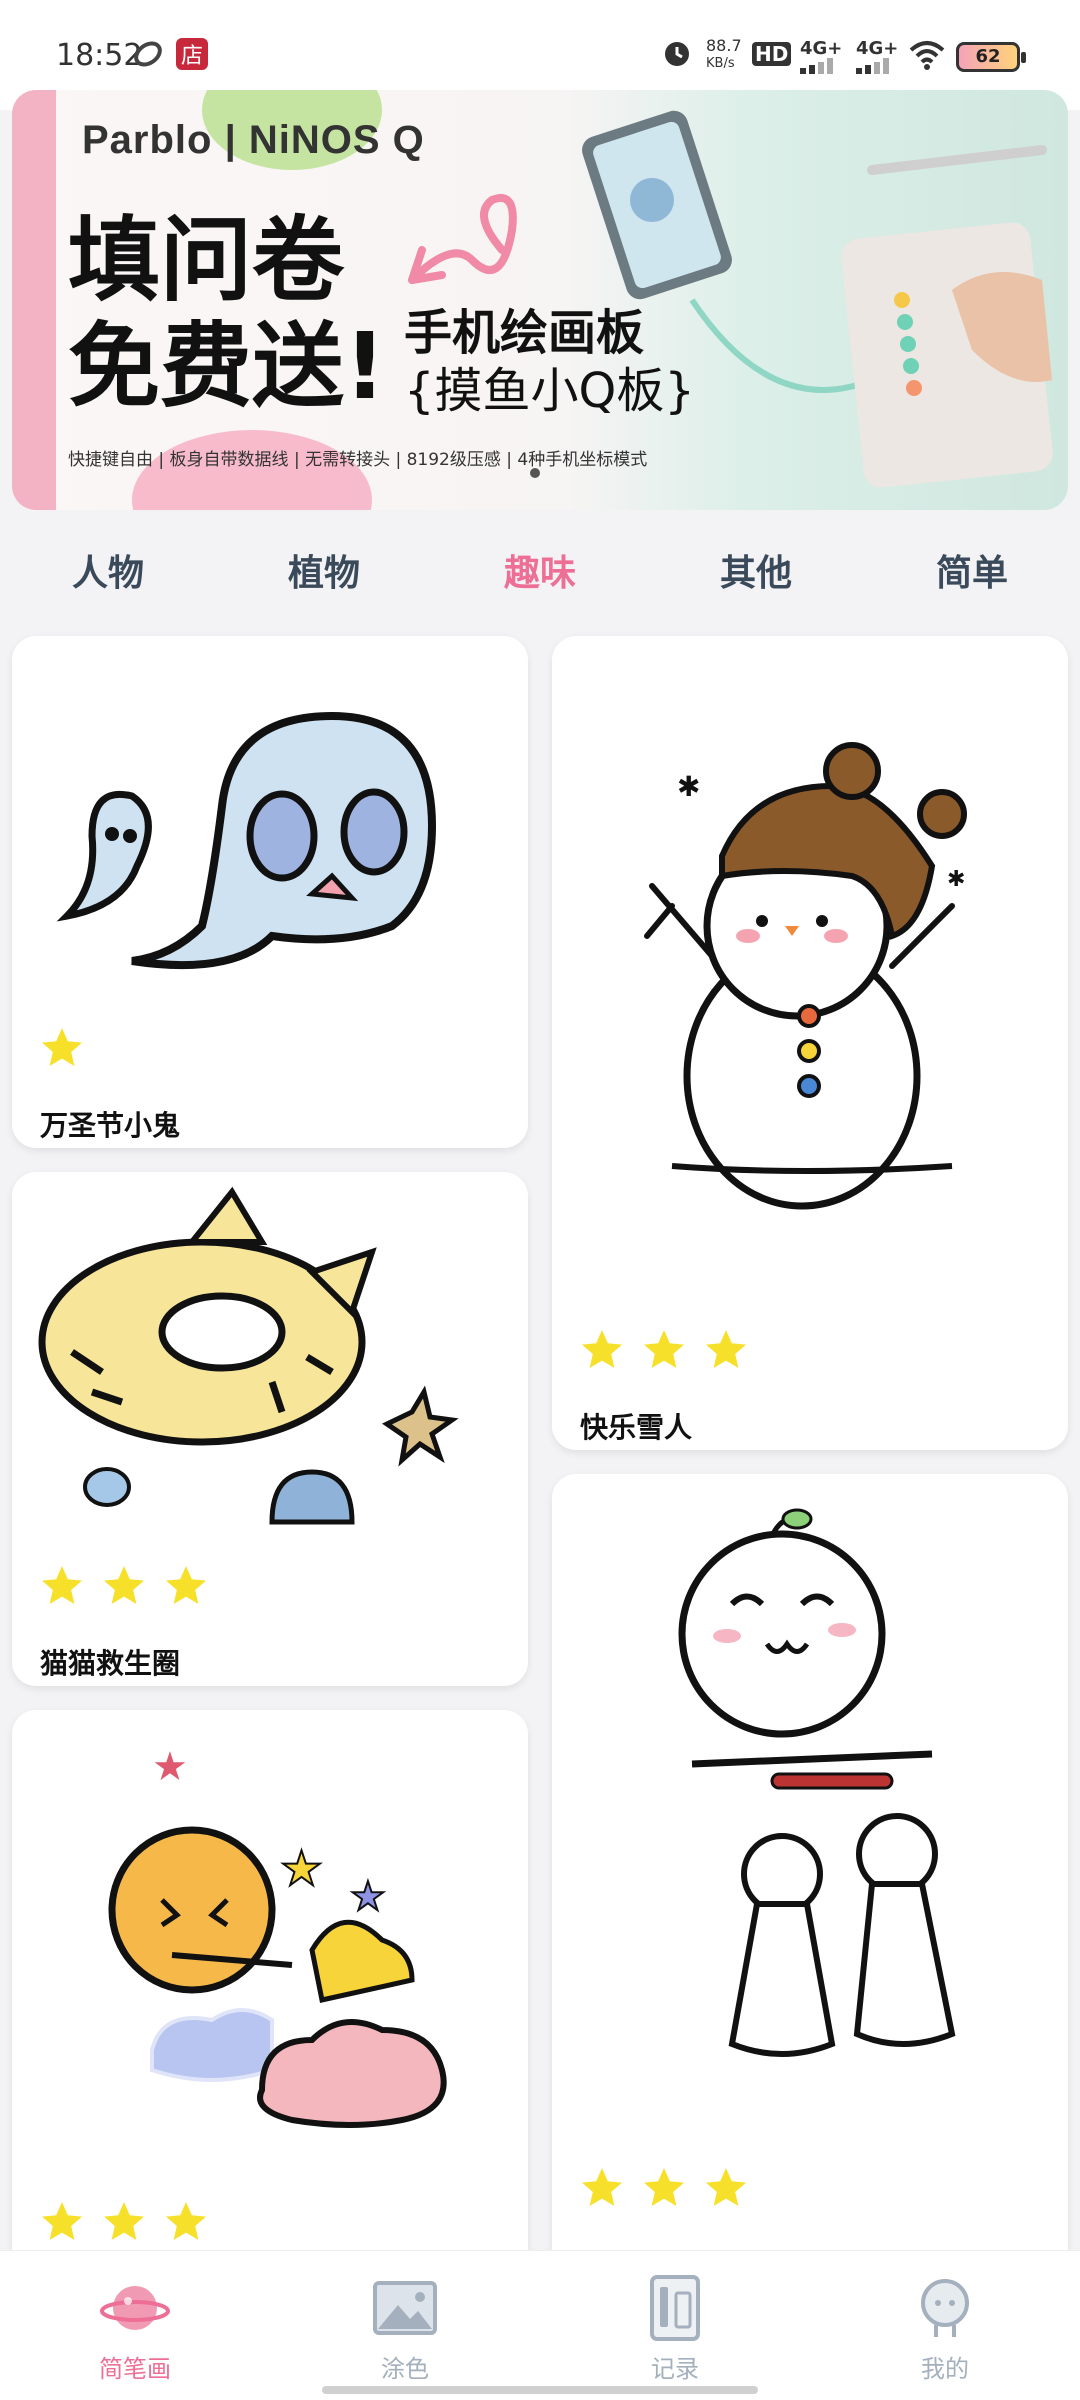 The height and width of the screenshot is (2400, 1080). I want to click on tab-simple: 简单, so click(972, 570).